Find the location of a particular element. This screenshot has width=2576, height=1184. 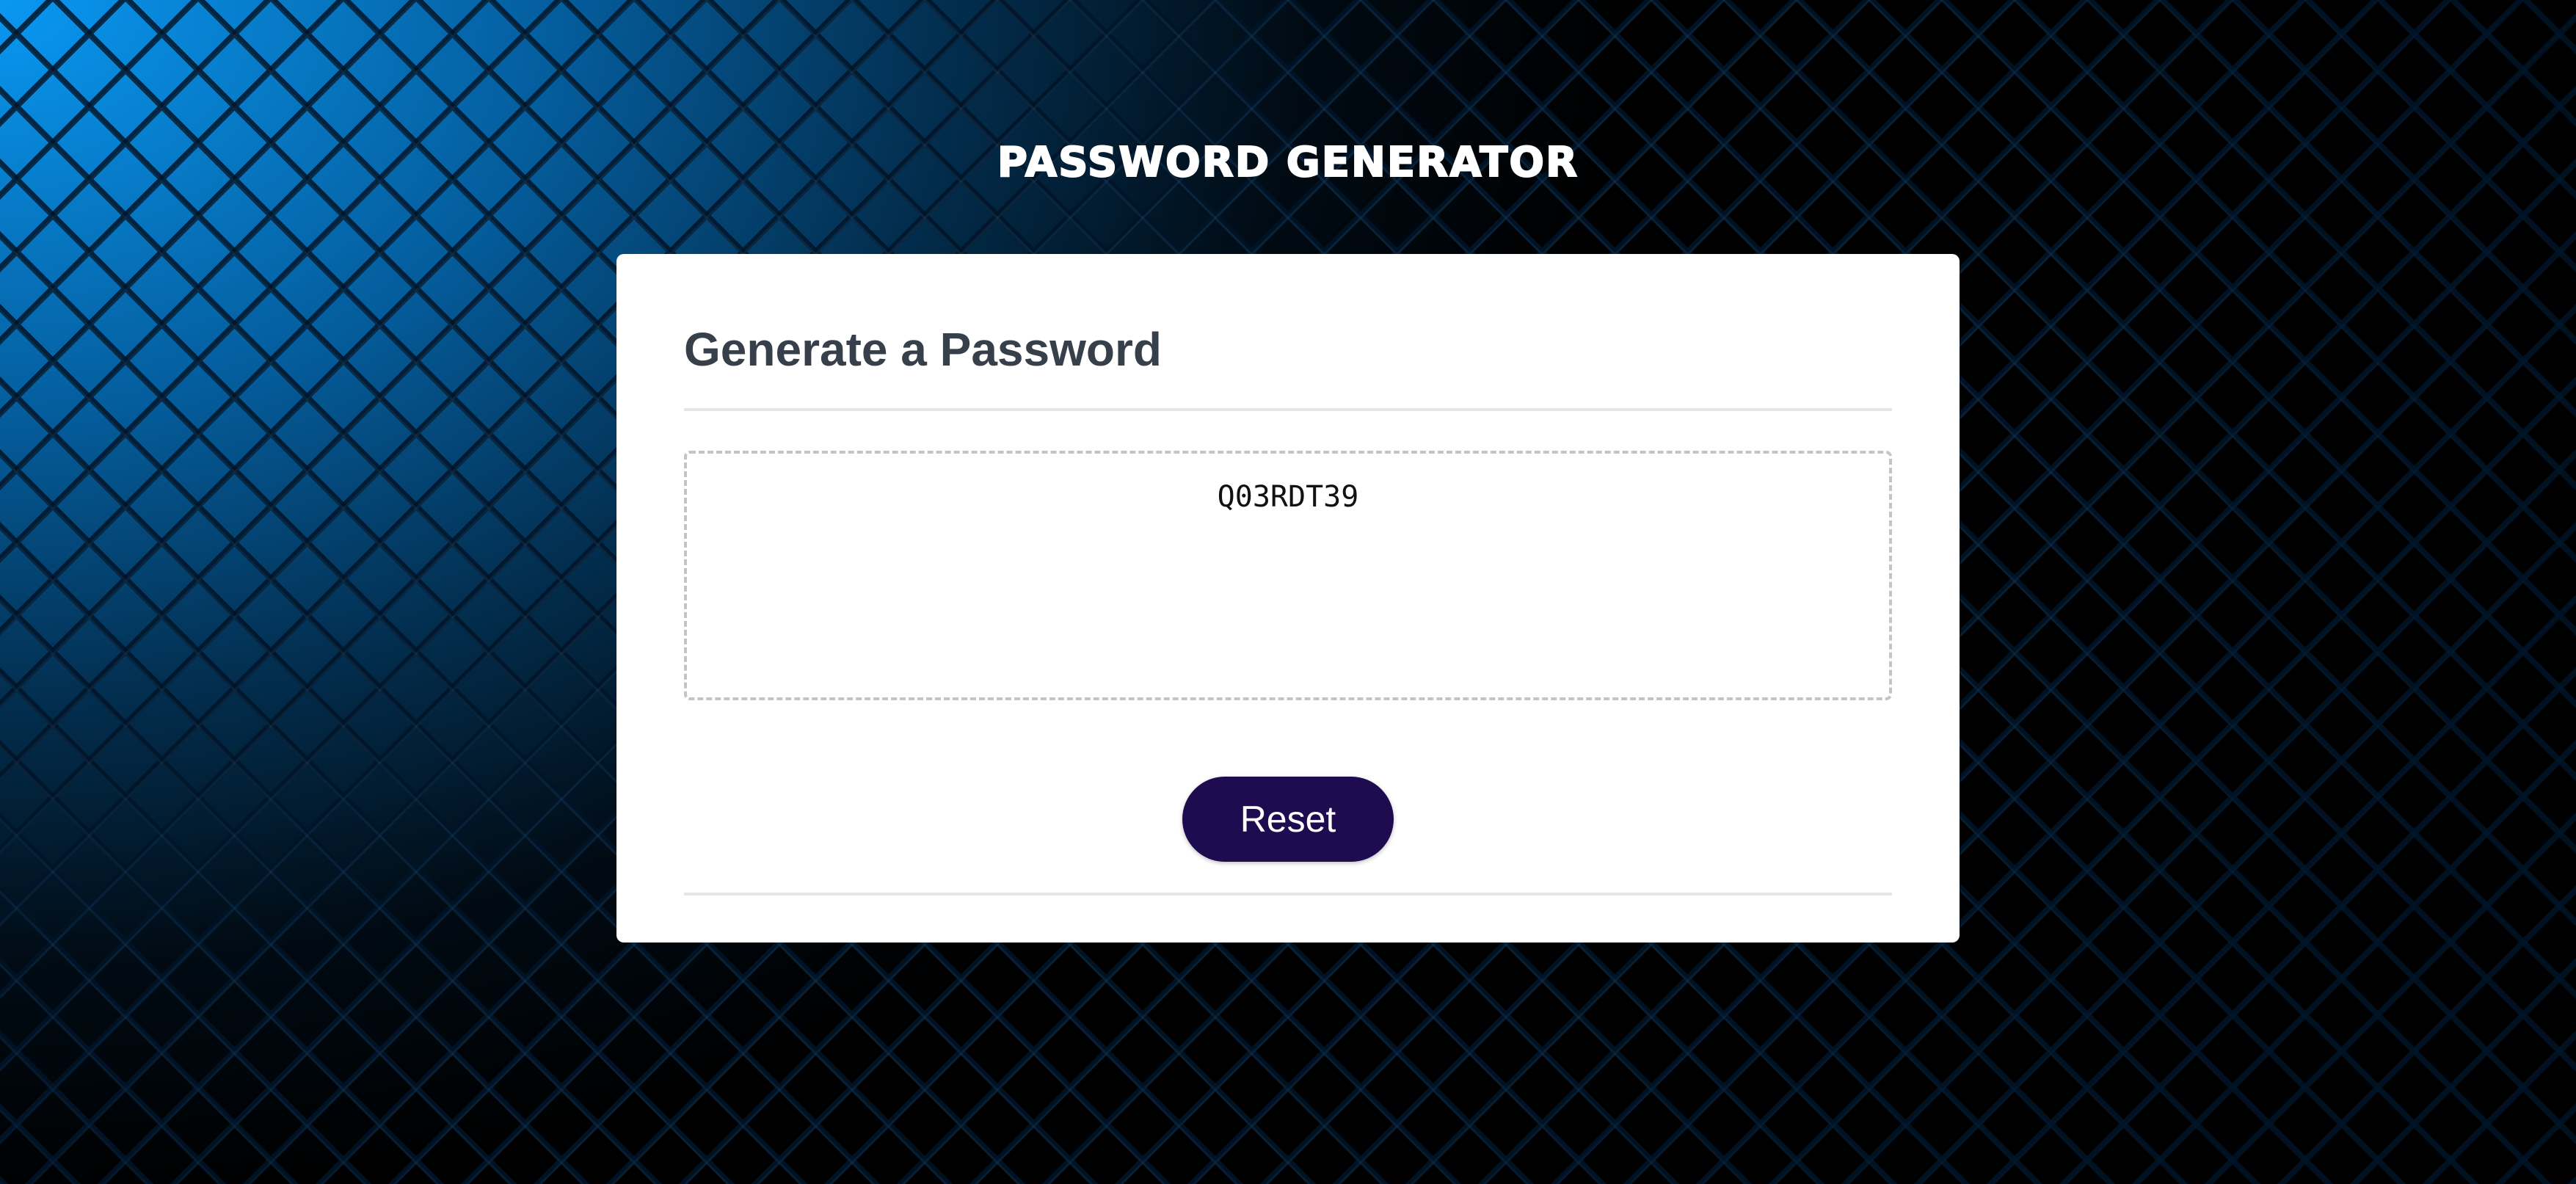

password-output: Q03RDT39 is located at coordinates (1288, 575).